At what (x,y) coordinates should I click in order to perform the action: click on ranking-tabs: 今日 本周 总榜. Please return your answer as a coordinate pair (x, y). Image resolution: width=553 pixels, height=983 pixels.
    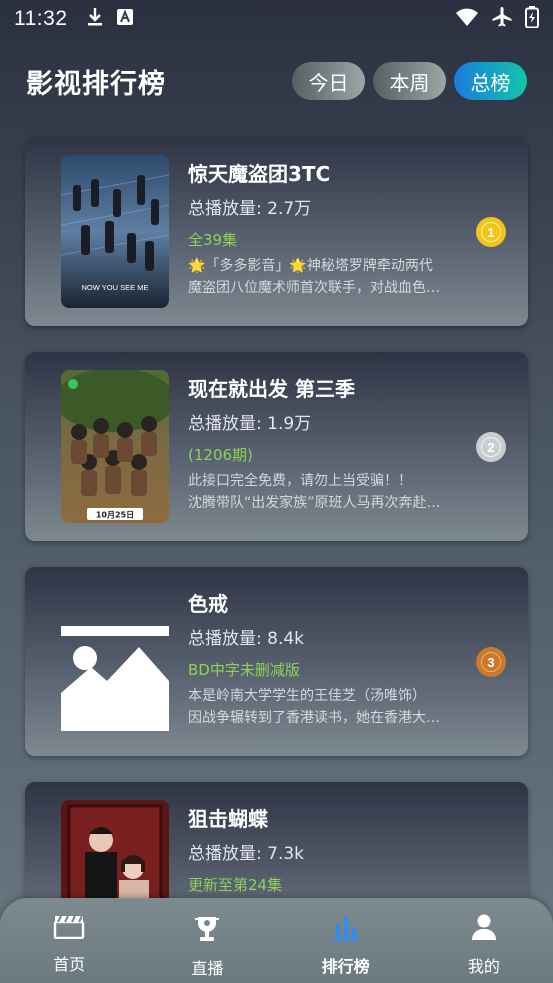
    Looking at the image, I should click on (409, 81).